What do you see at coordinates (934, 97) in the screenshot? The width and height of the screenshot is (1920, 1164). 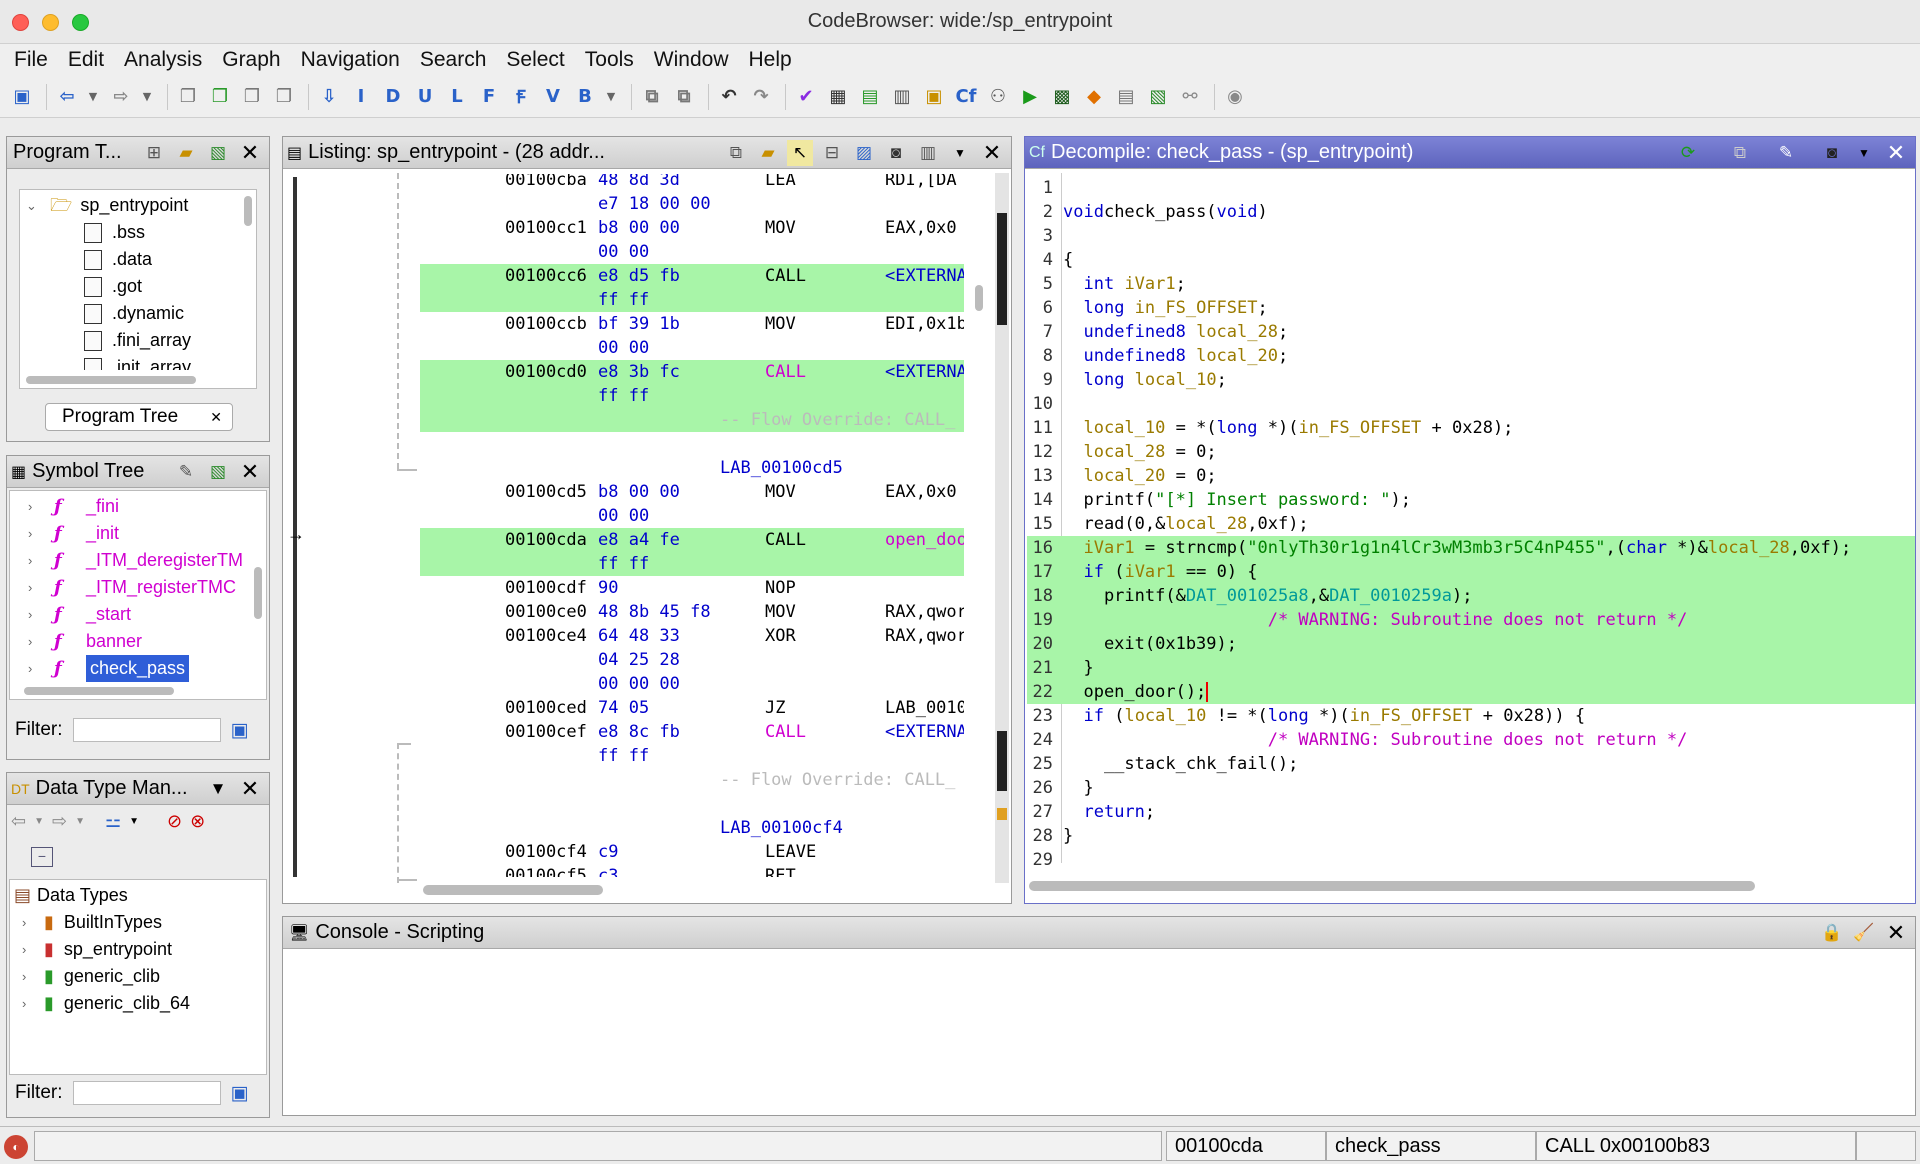 I see `data-types-icon: ▣` at bounding box center [934, 97].